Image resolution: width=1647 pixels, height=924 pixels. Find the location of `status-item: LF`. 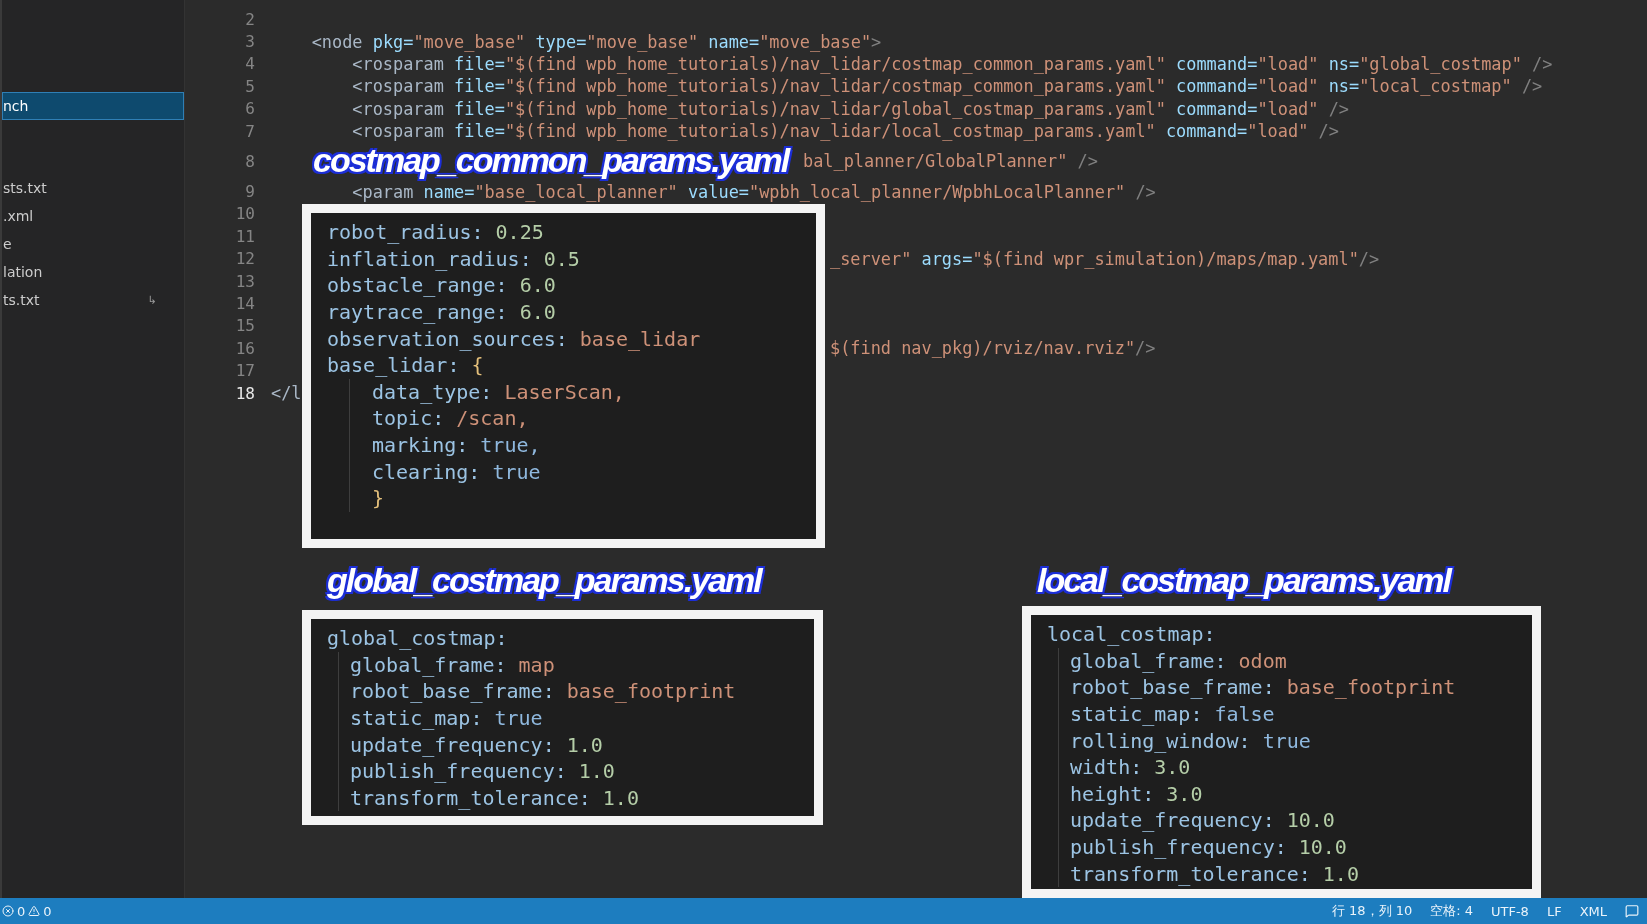

status-item: LF is located at coordinates (1554, 911).